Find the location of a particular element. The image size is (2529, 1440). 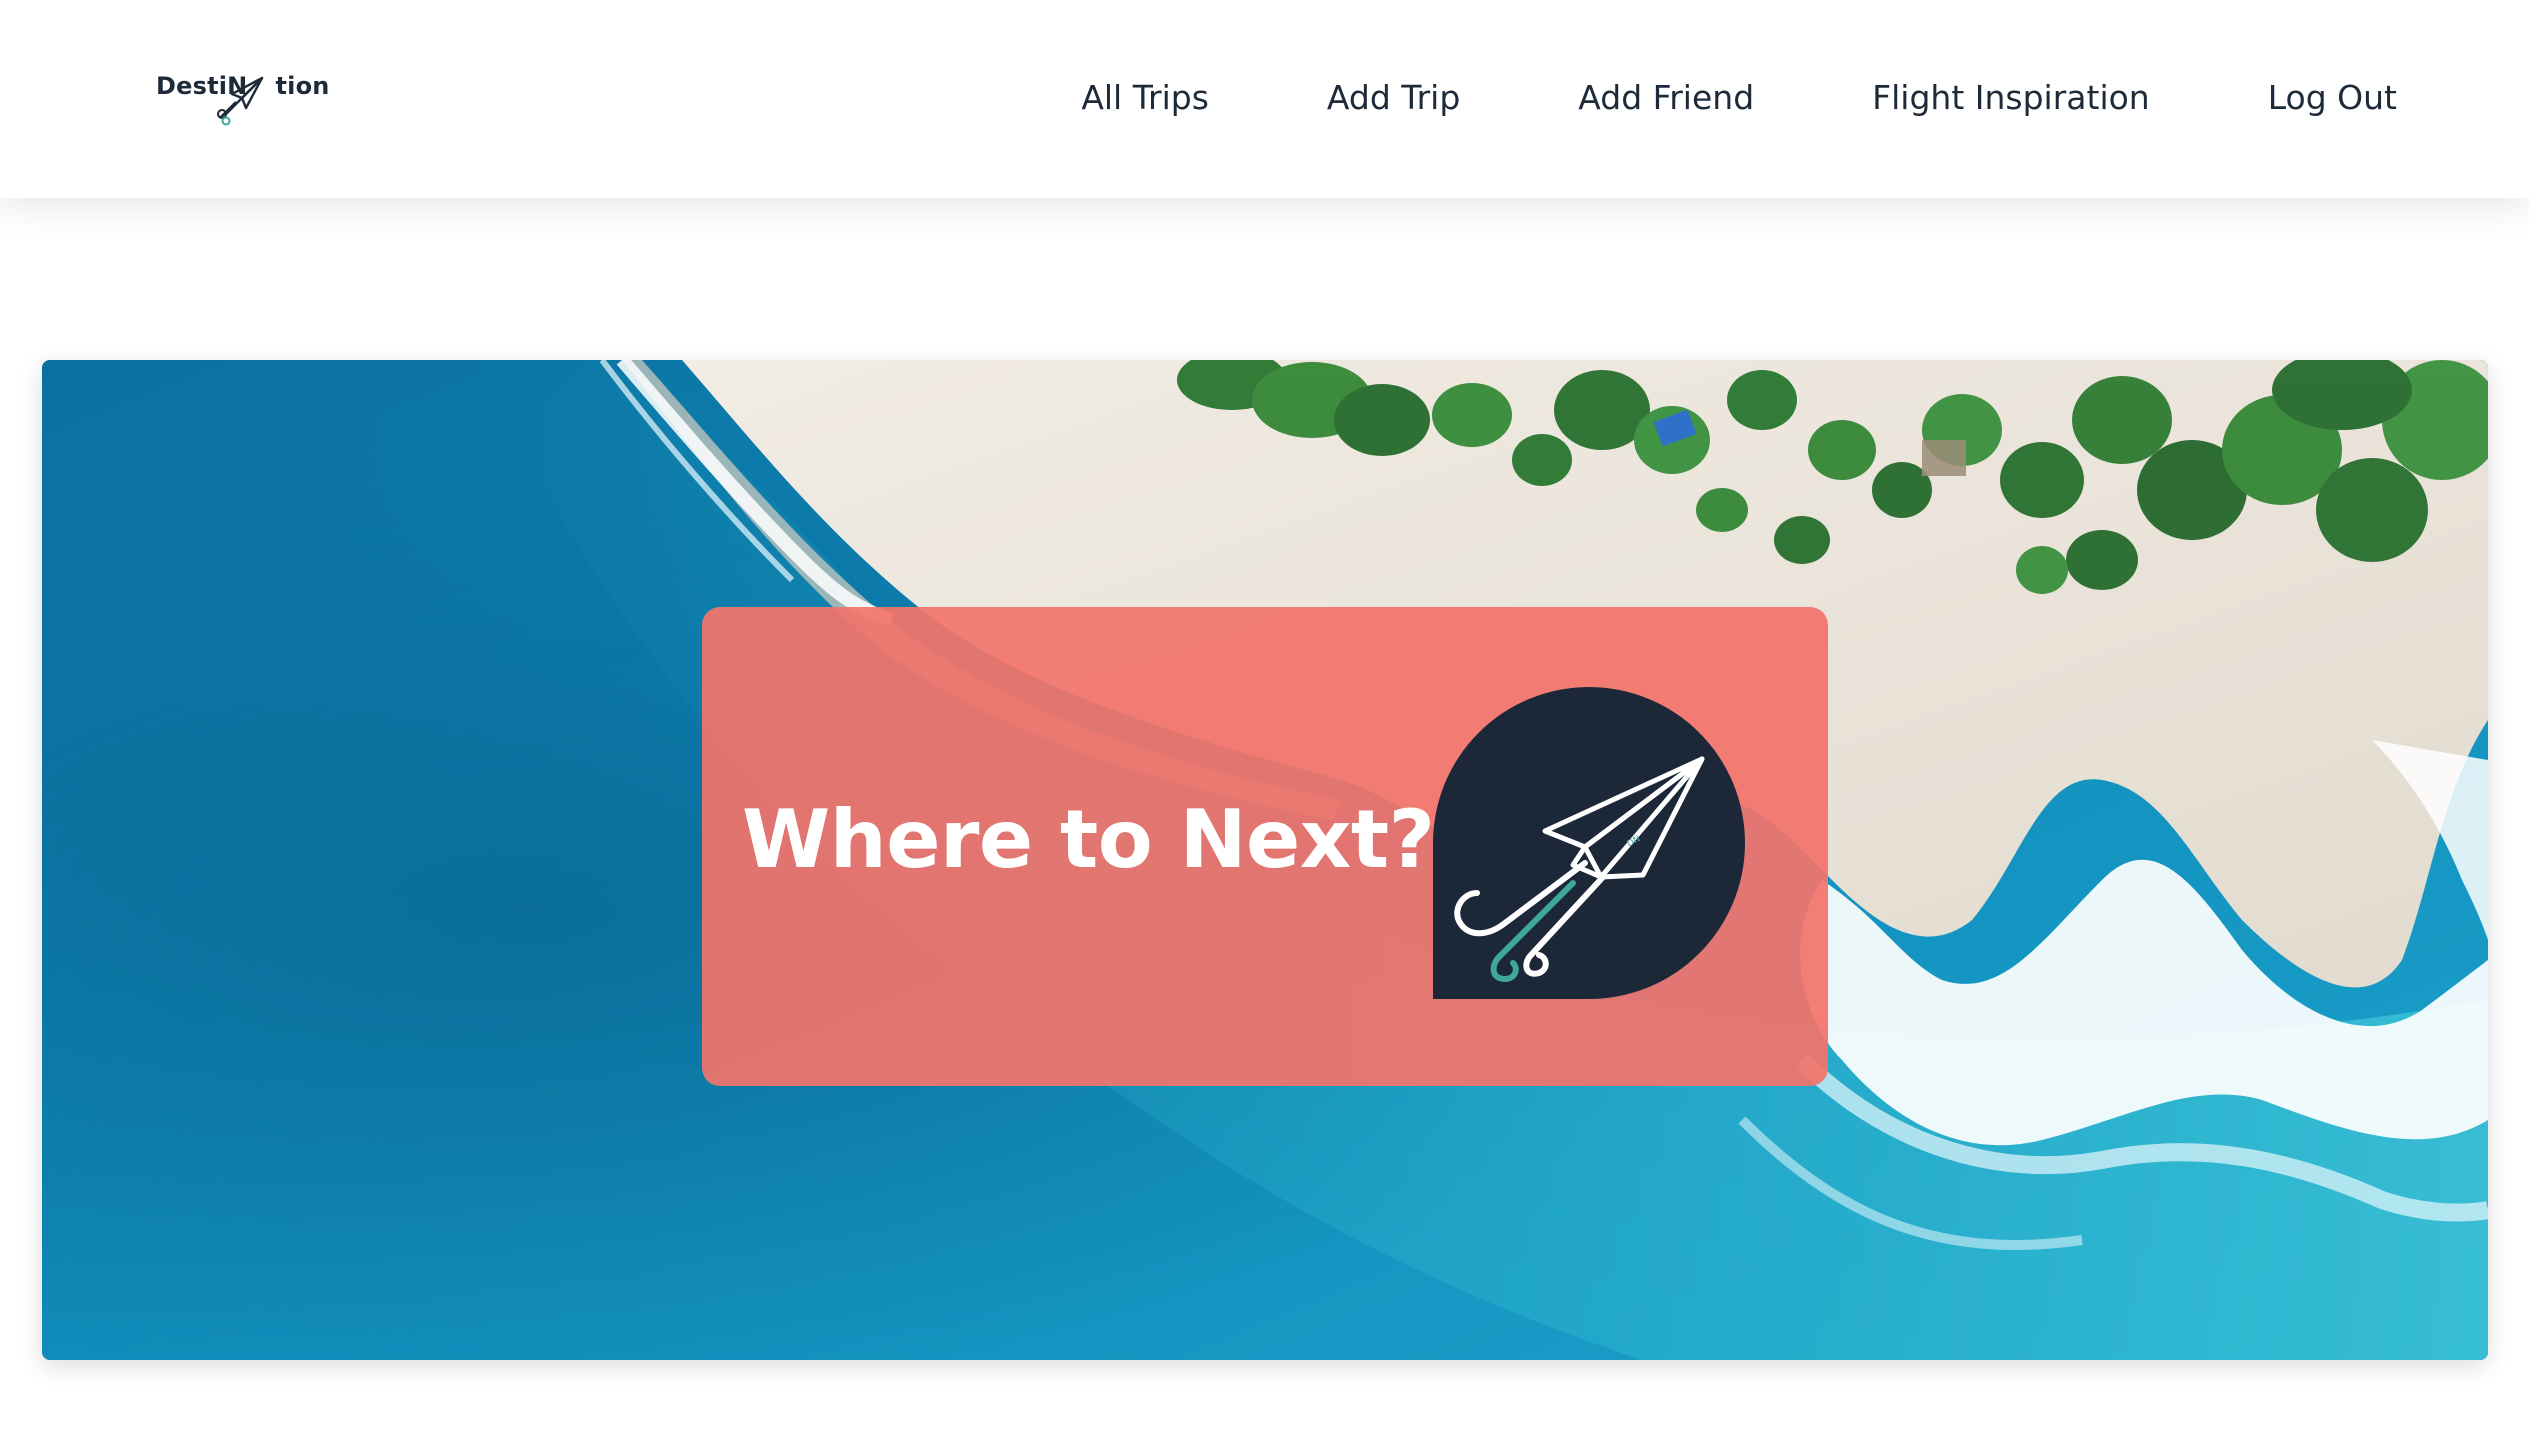

paper-plane-icon: DN is located at coordinates (1589, 843).